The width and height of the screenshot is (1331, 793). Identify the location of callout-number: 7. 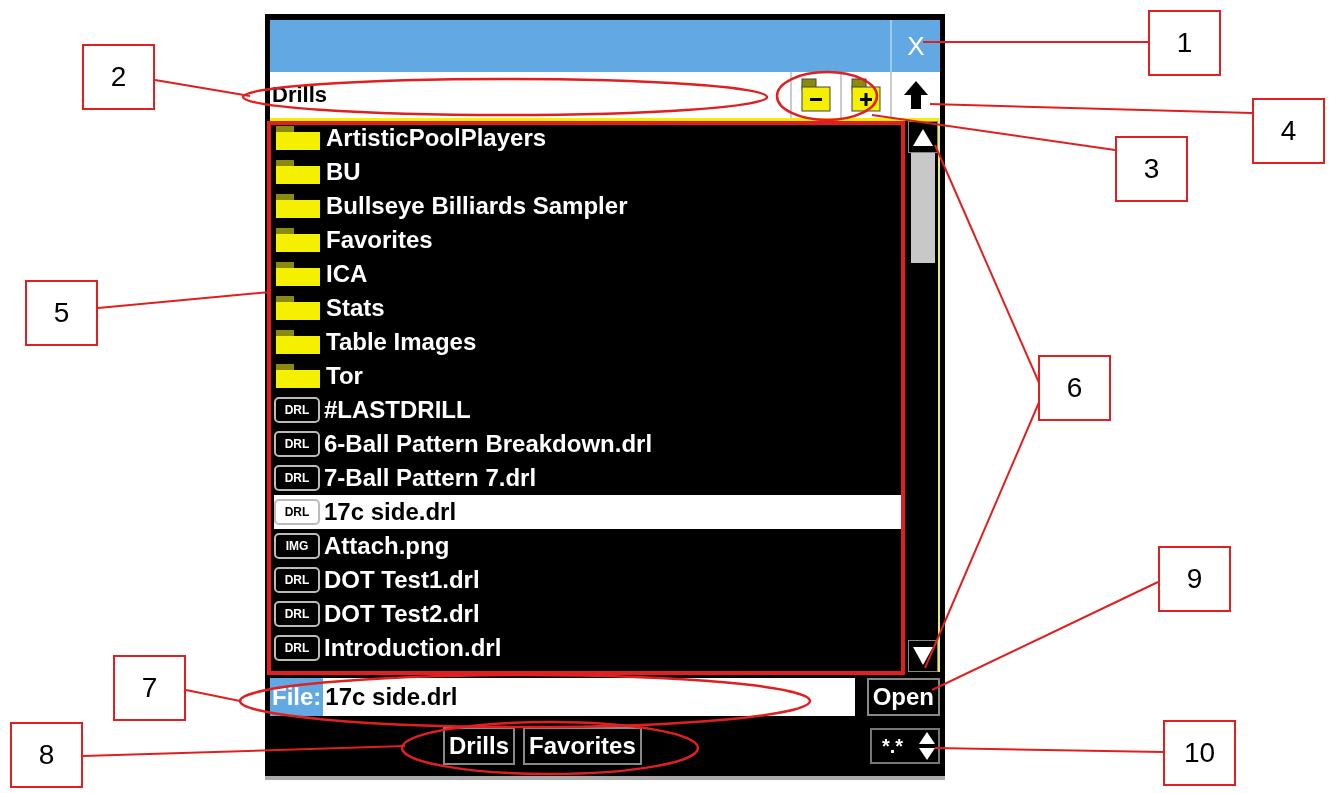
(149, 688).